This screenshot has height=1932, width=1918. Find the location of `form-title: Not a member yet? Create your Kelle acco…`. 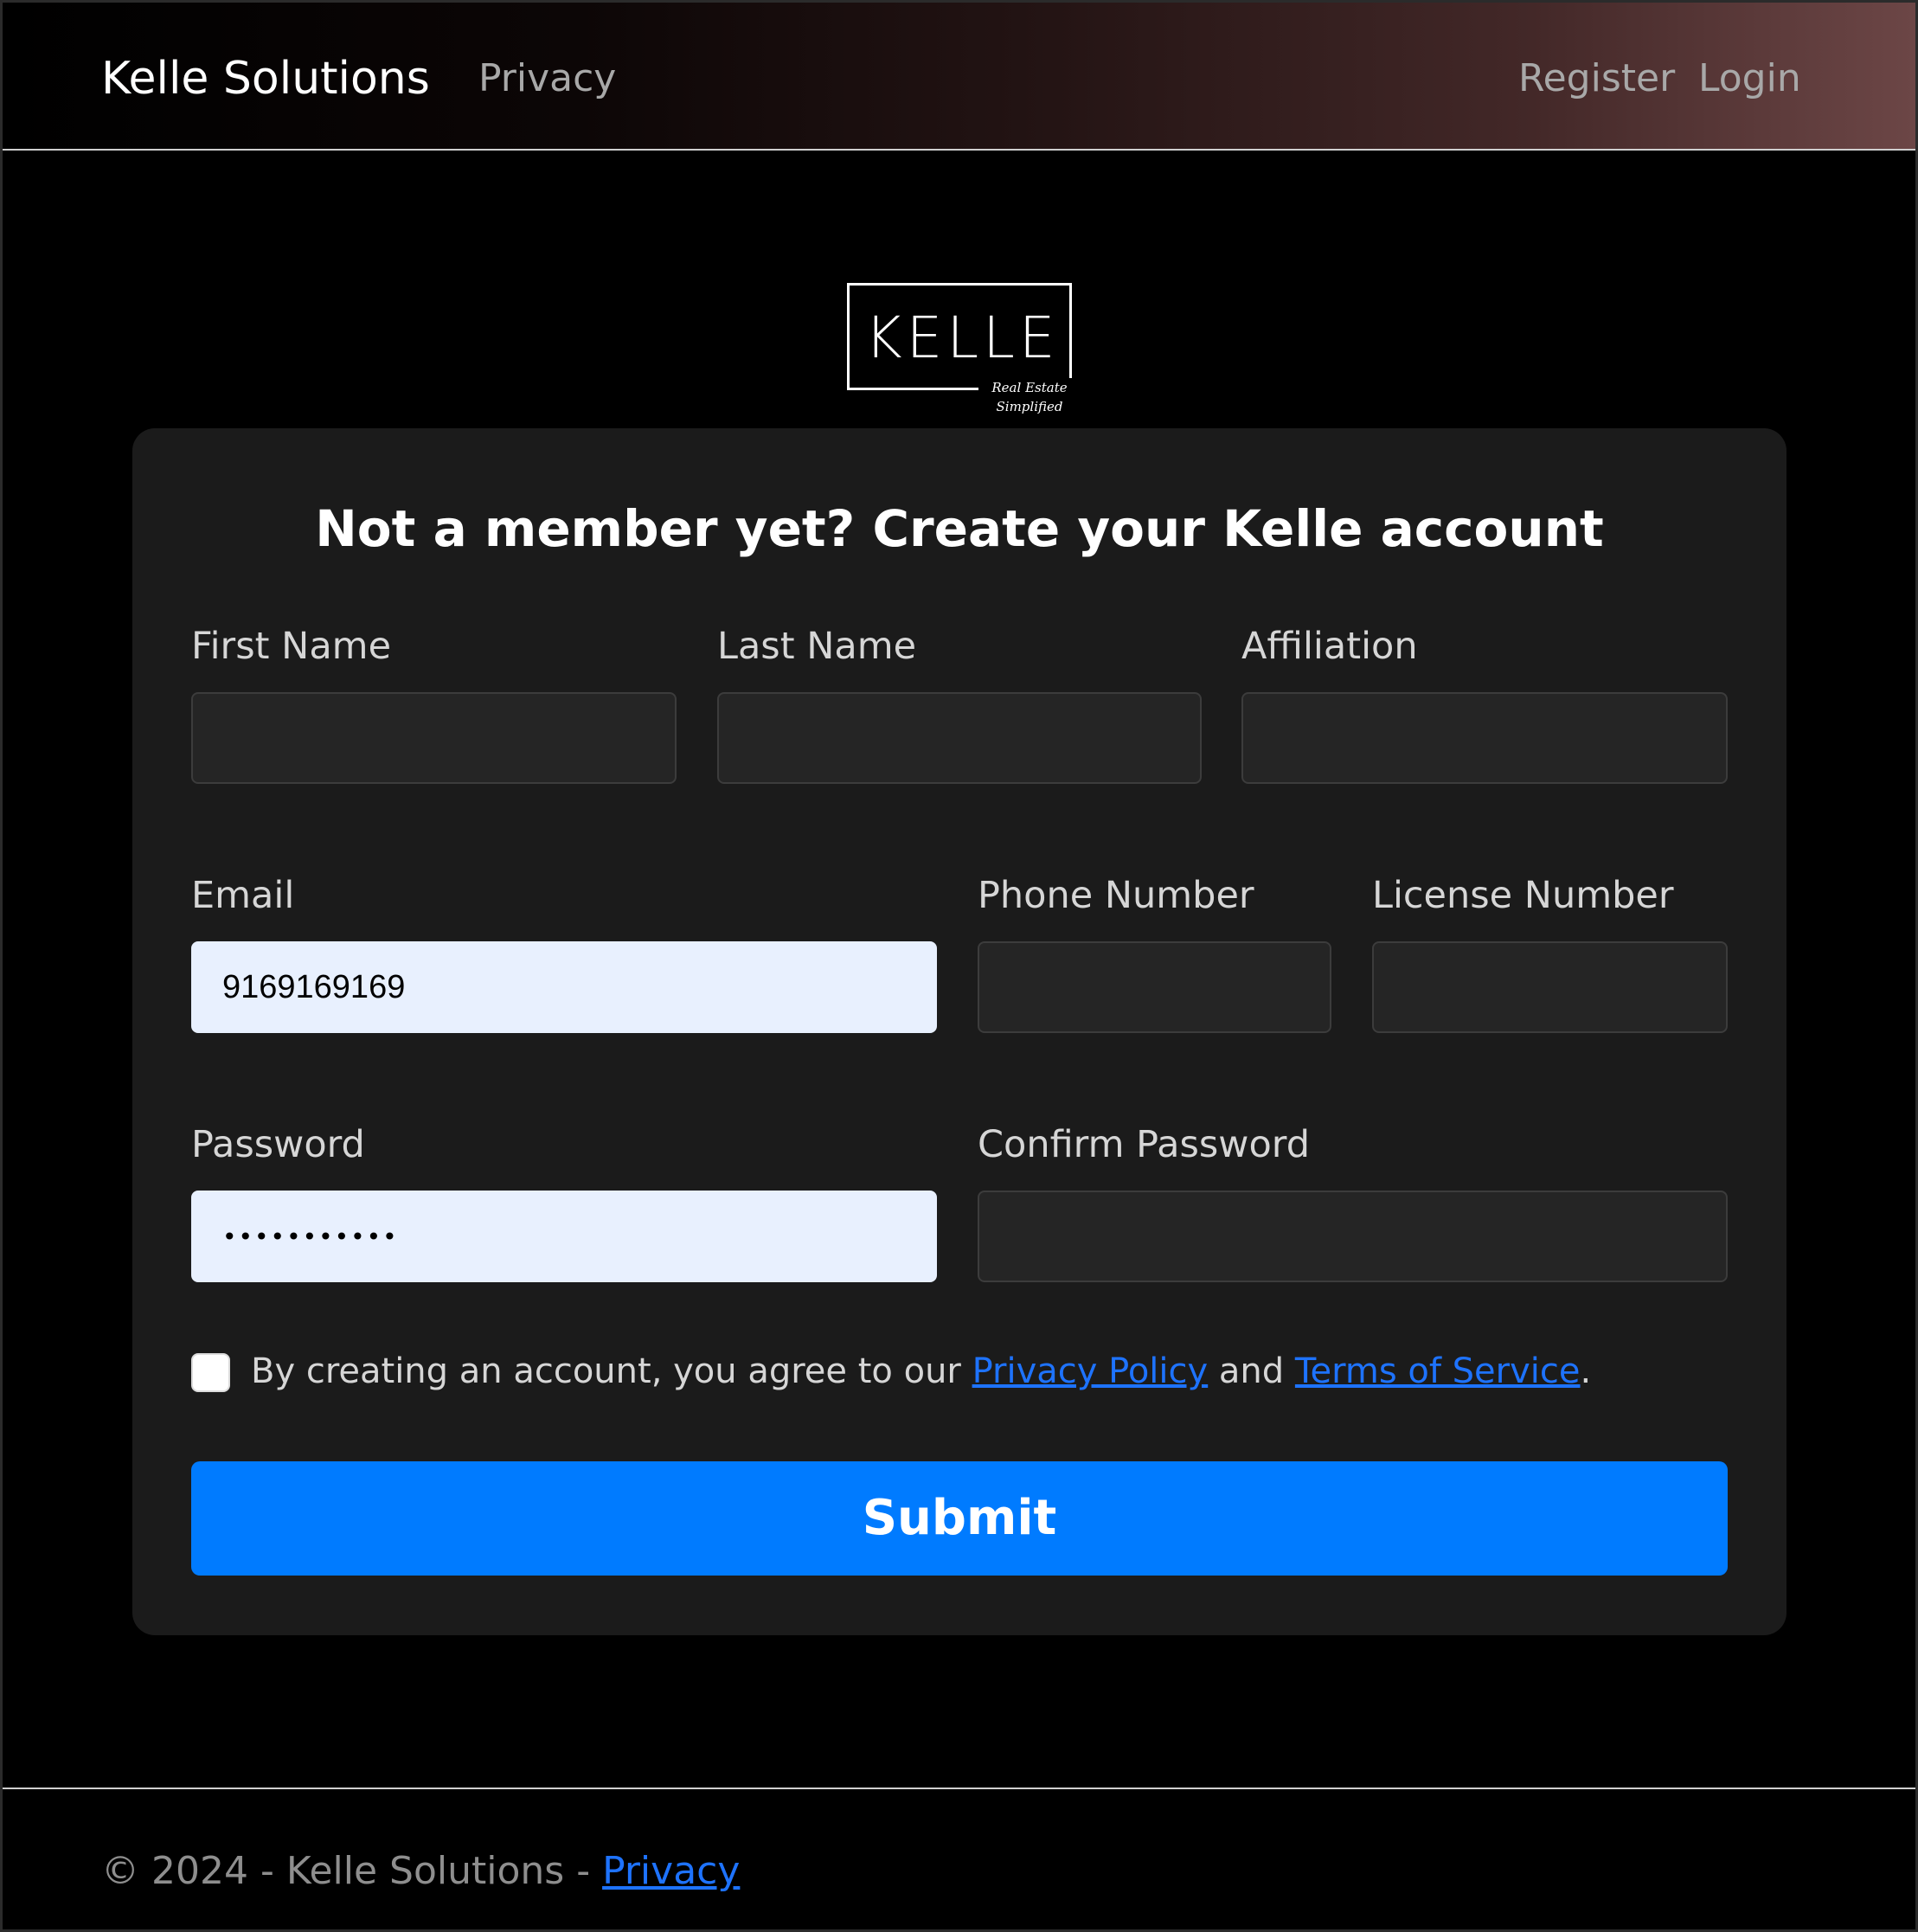

form-title: Not a member yet? Create your Kelle acco… is located at coordinates (959, 528).